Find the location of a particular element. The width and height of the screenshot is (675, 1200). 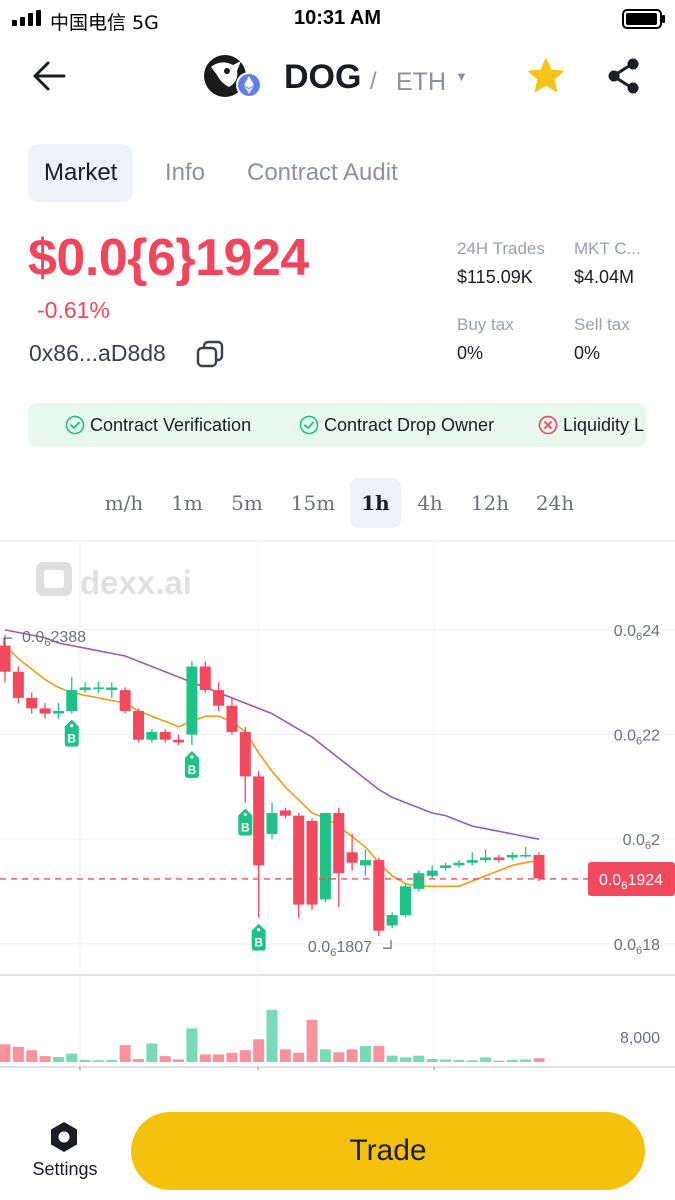

timeframe-4h: 4h is located at coordinates (430, 503).